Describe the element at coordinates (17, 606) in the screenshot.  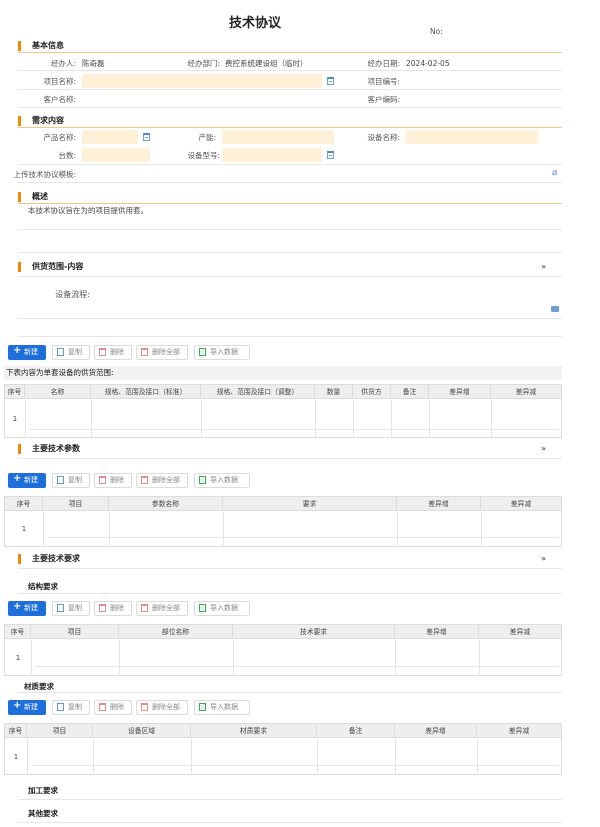
I see `plus-icon: +` at that location.